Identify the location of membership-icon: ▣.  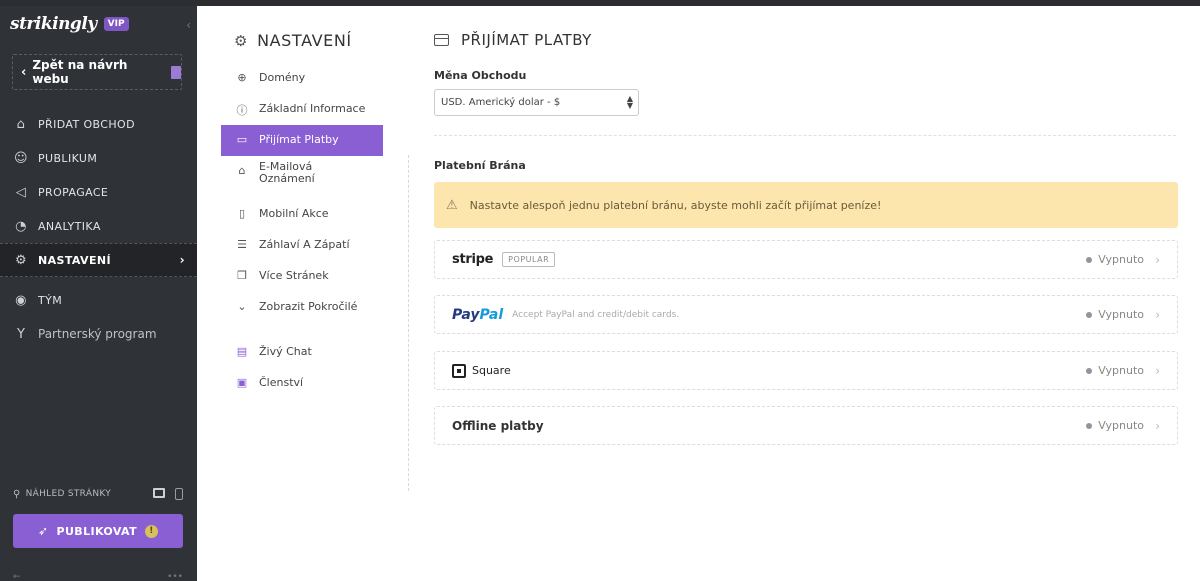
(242, 382).